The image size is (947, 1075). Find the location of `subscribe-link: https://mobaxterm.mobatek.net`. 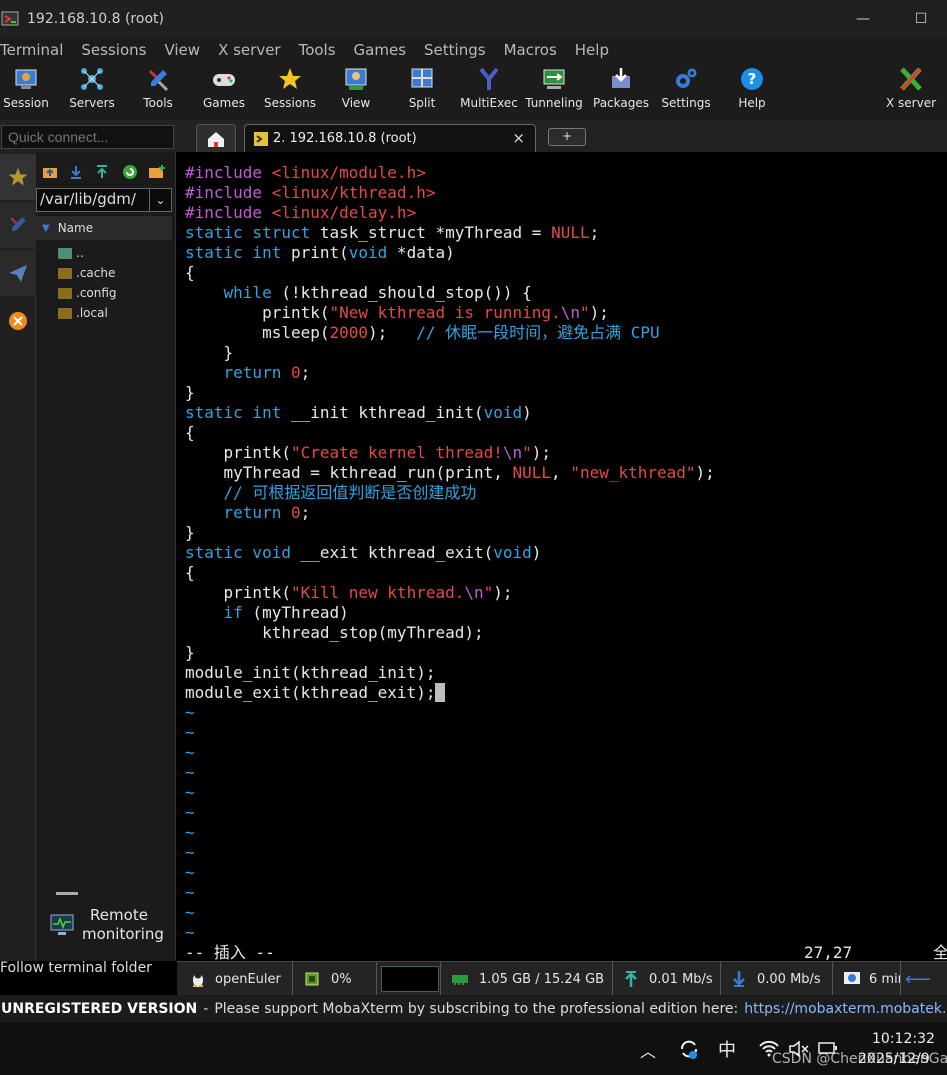

subscribe-link: https://mobaxterm.mobatek.net is located at coordinates (845, 1009).